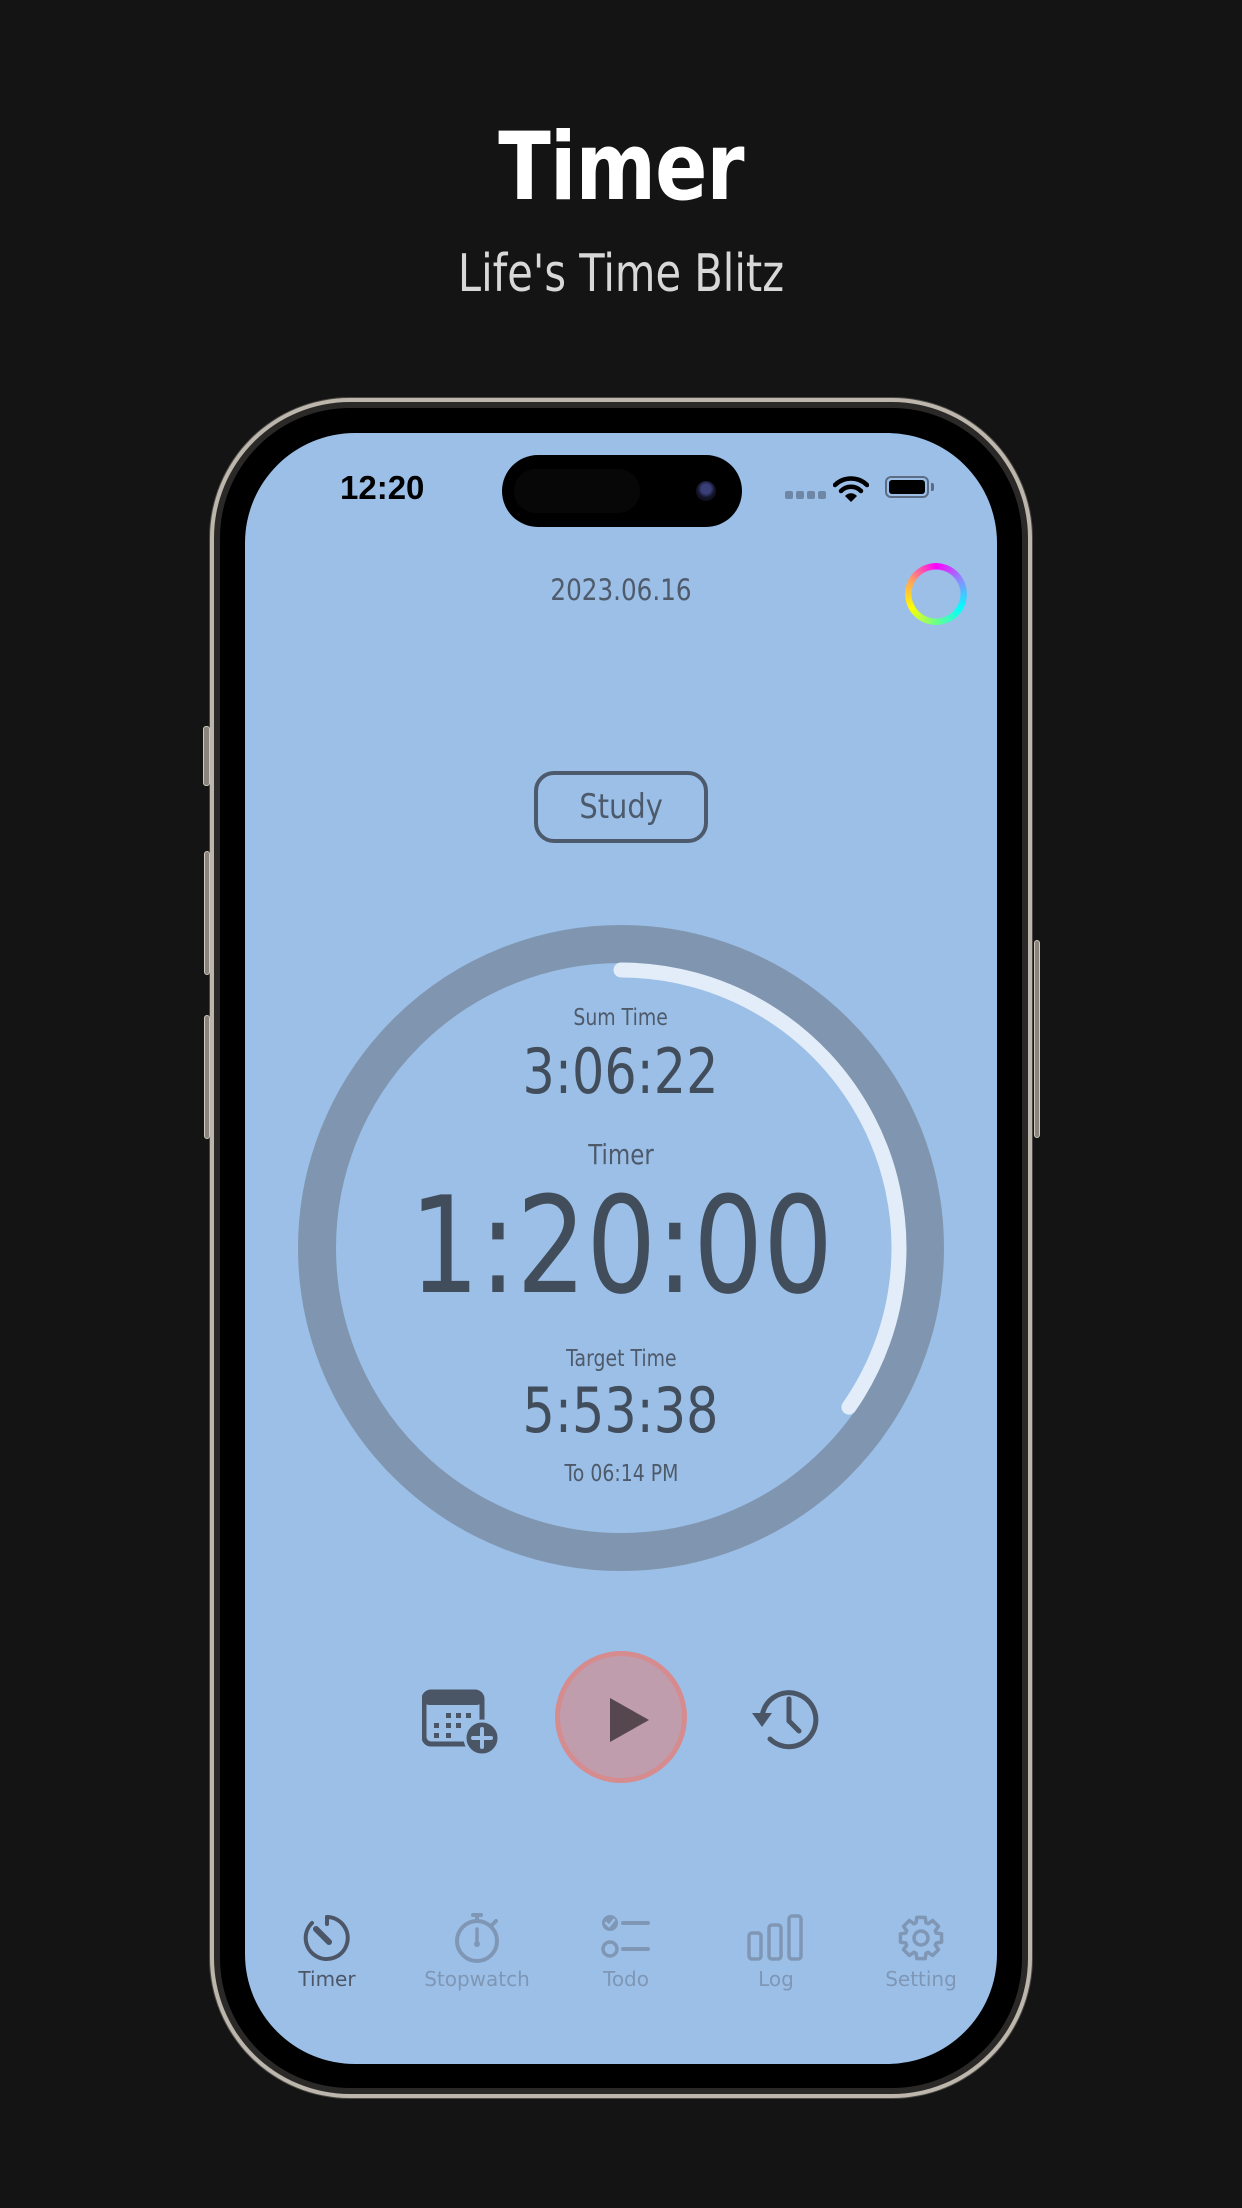  What do you see at coordinates (1037, 1039) in the screenshot?
I see `power-button` at bounding box center [1037, 1039].